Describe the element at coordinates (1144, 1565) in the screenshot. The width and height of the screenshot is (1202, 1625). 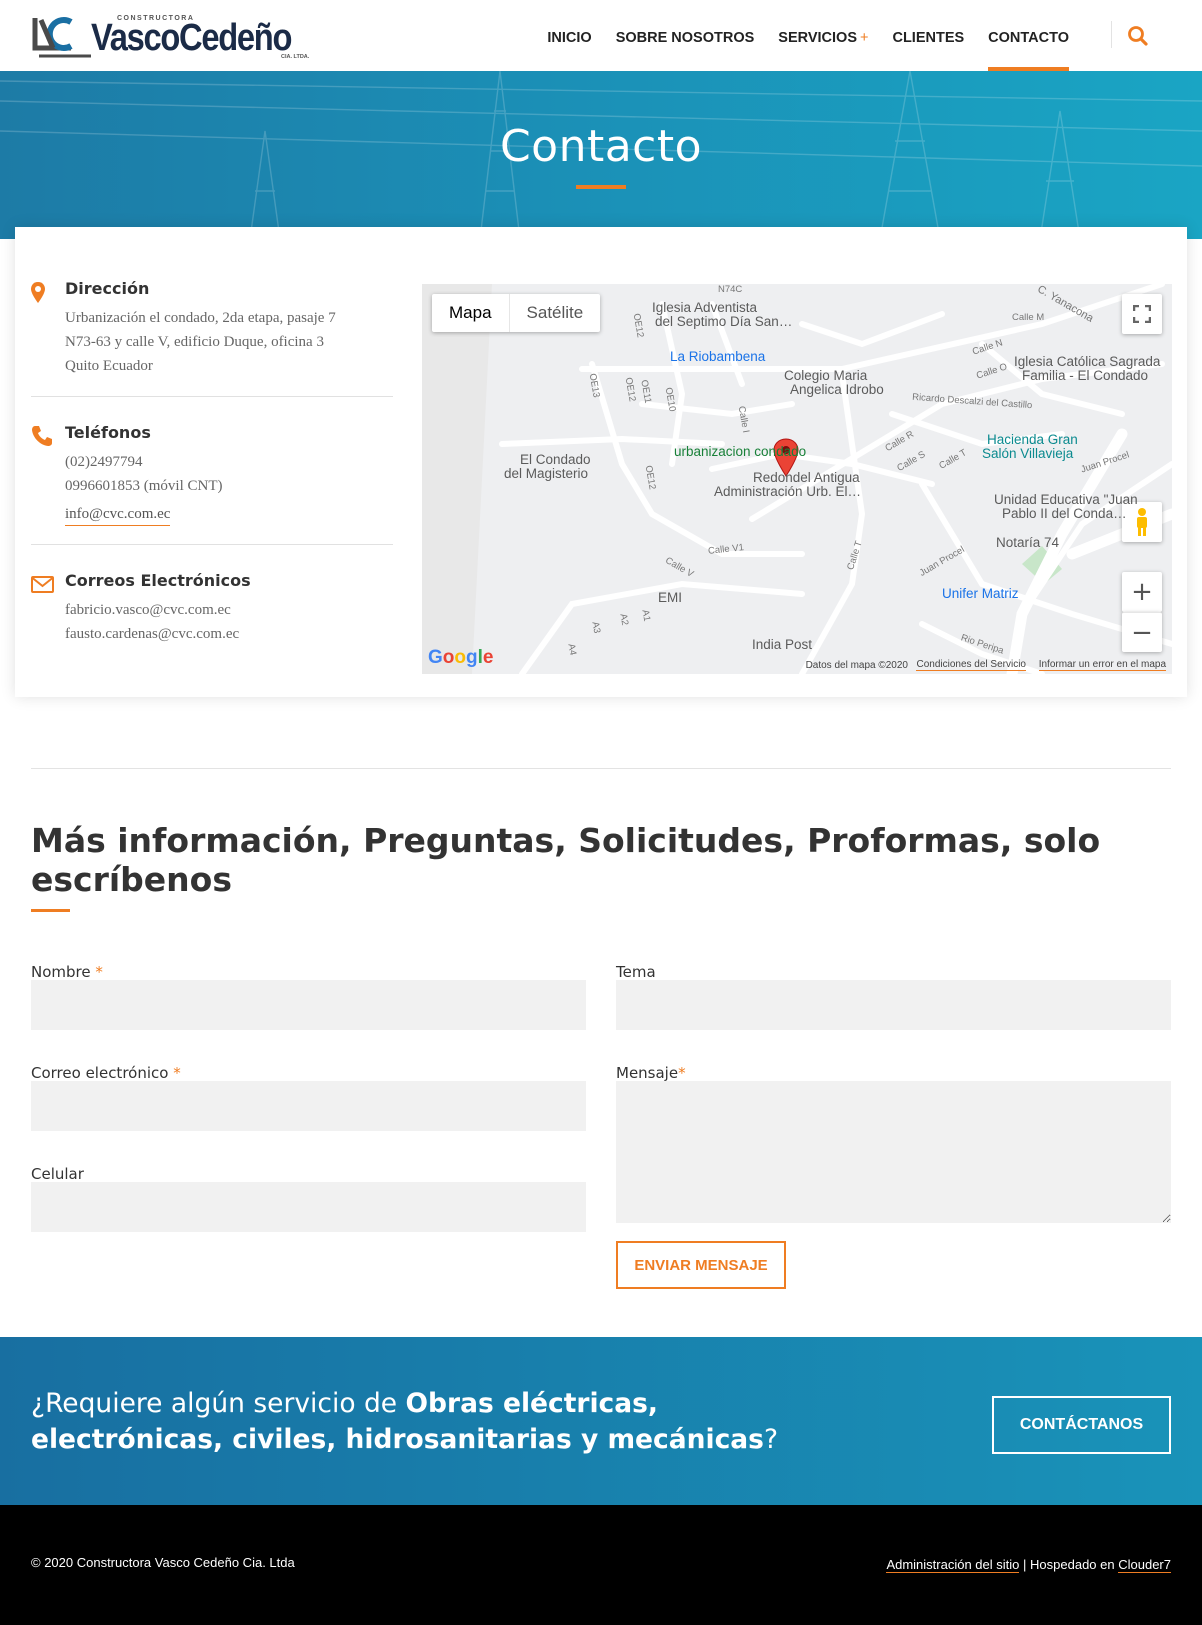
I see `host-link: Clouder7` at that location.